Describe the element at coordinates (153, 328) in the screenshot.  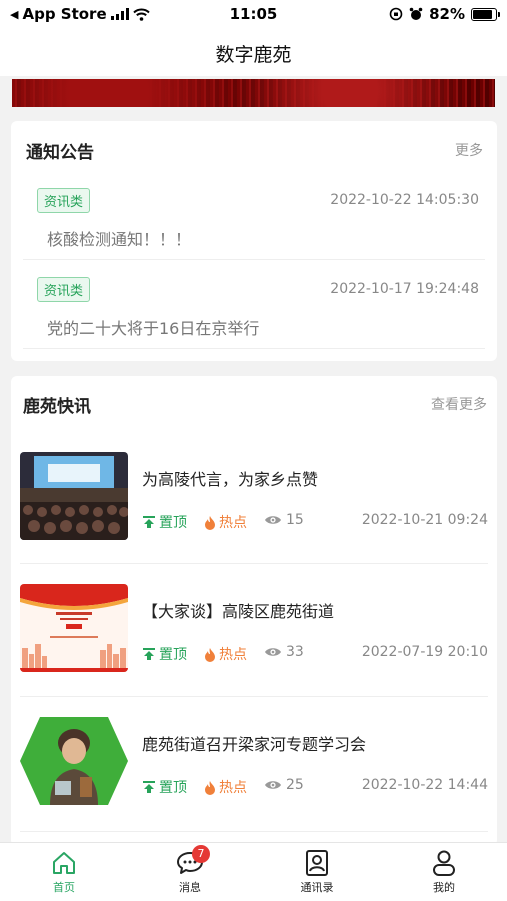
I see `notice-title: 党的二十大将于16日在京举行` at that location.